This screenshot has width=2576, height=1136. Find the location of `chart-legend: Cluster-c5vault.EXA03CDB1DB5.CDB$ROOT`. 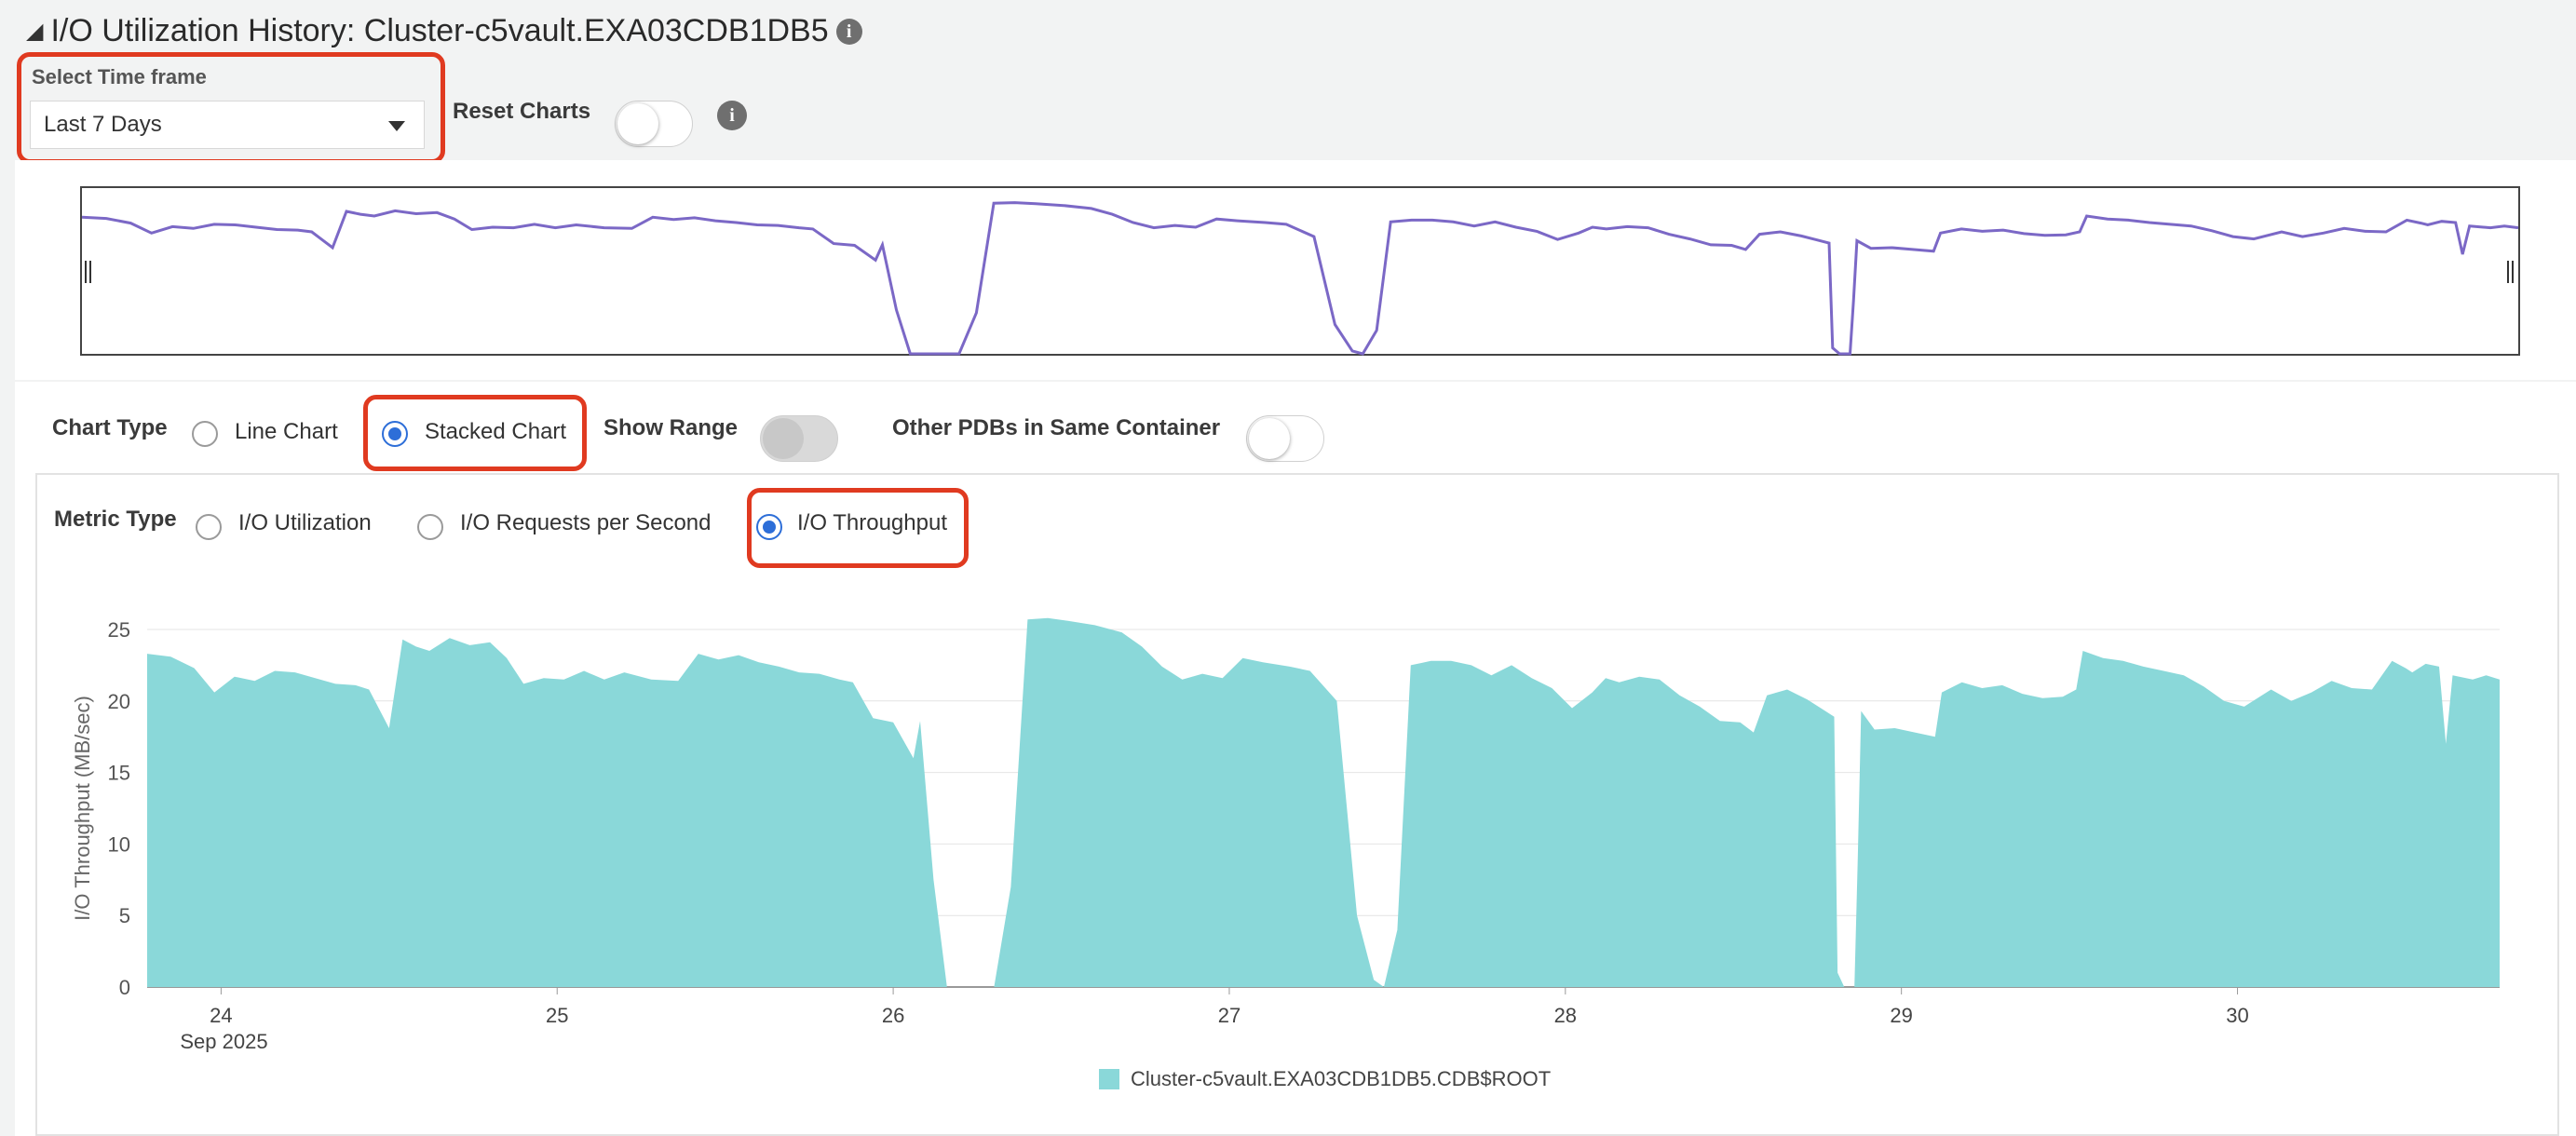

chart-legend: Cluster-c5vault.EXA03CDB1DB5.CDB$ROOT is located at coordinates (1325, 1079).